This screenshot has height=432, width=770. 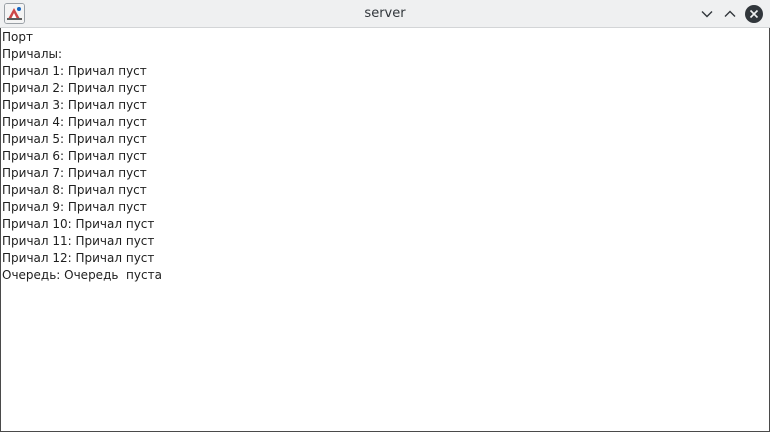 What do you see at coordinates (74, 105) in the screenshot?
I see `berth-line: Причал 3: Причал пуст` at bounding box center [74, 105].